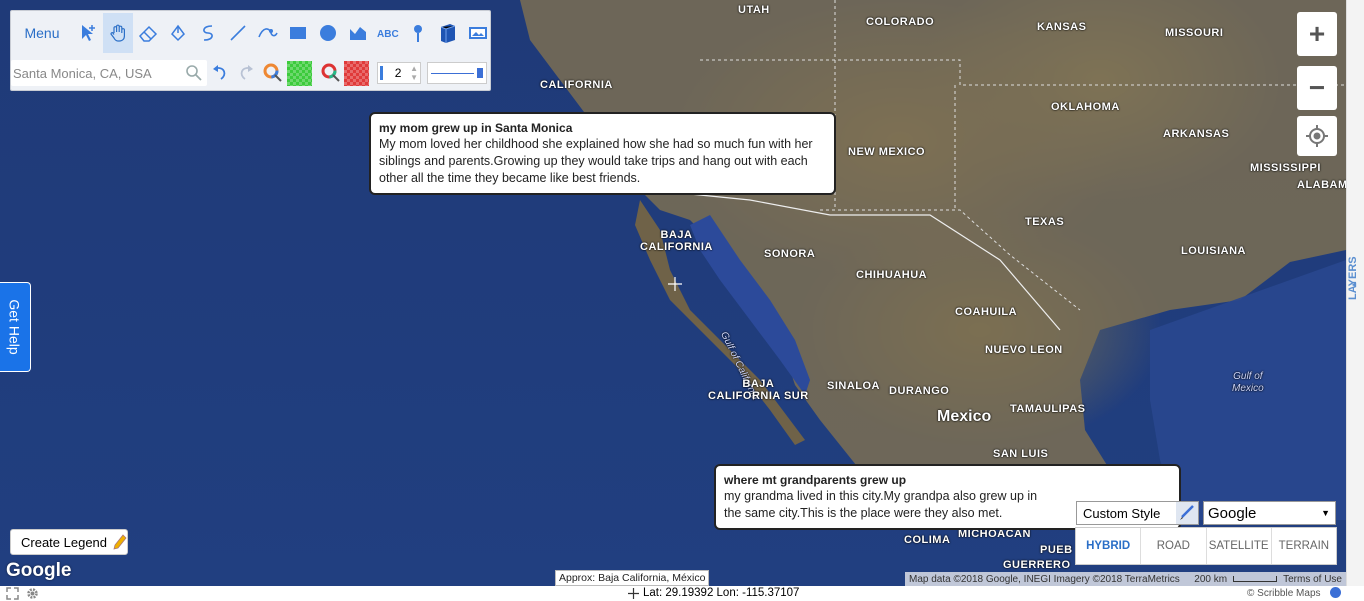 The width and height of the screenshot is (1364, 601). I want to click on layers-arrow-icon: ◂, so click(1354, 284).